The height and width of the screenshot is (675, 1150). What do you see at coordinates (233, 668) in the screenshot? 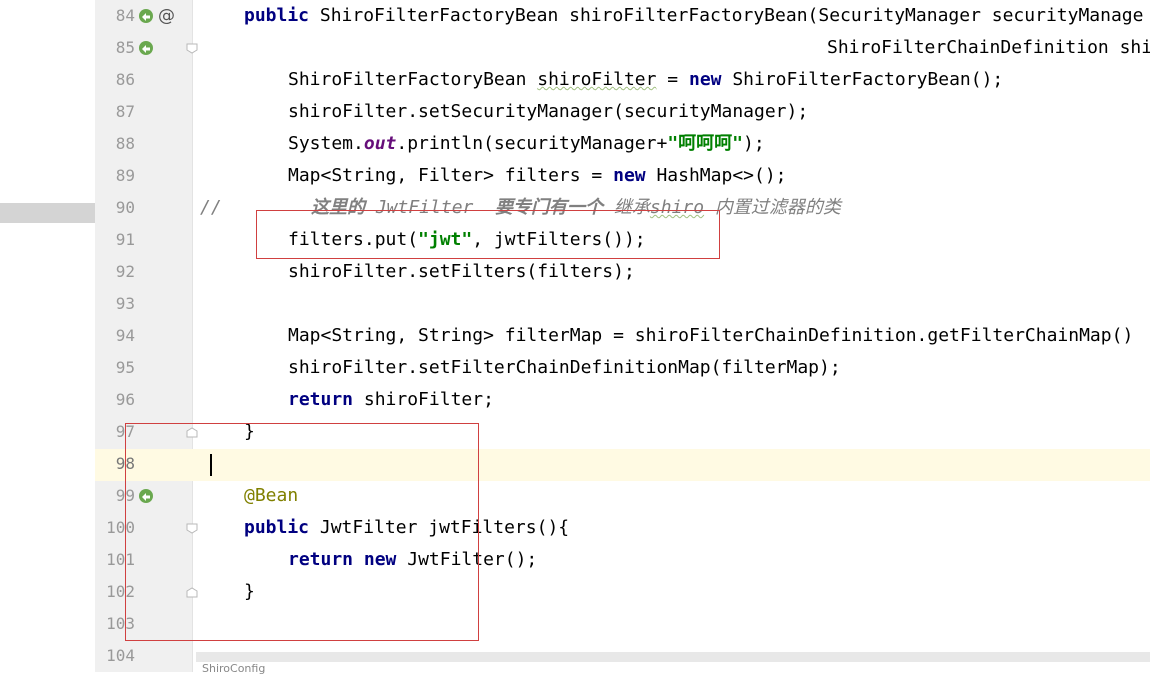
I see `breadcrumb-file: ShiroConfig` at bounding box center [233, 668].